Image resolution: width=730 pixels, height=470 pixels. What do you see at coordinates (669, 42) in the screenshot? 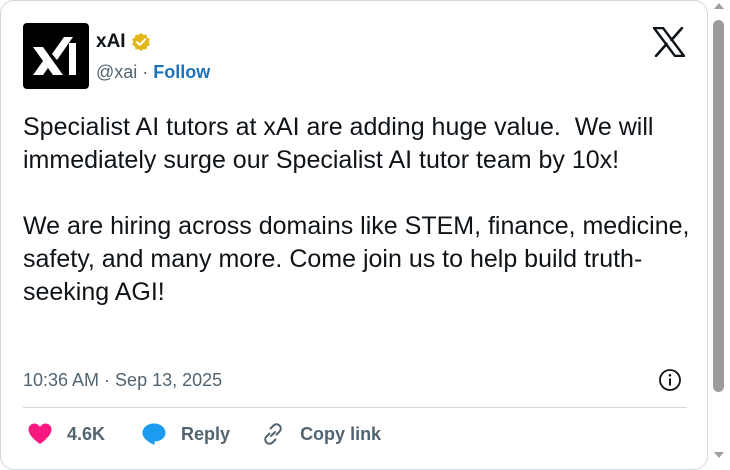
I see `x-logo-icon` at bounding box center [669, 42].